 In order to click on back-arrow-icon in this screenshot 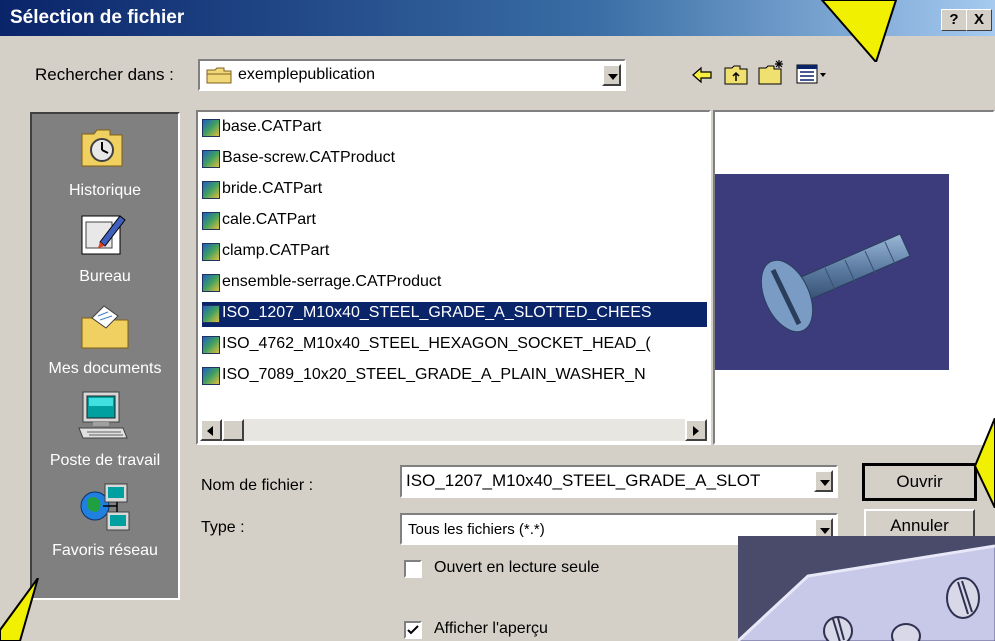, I will do `click(702, 75)`.